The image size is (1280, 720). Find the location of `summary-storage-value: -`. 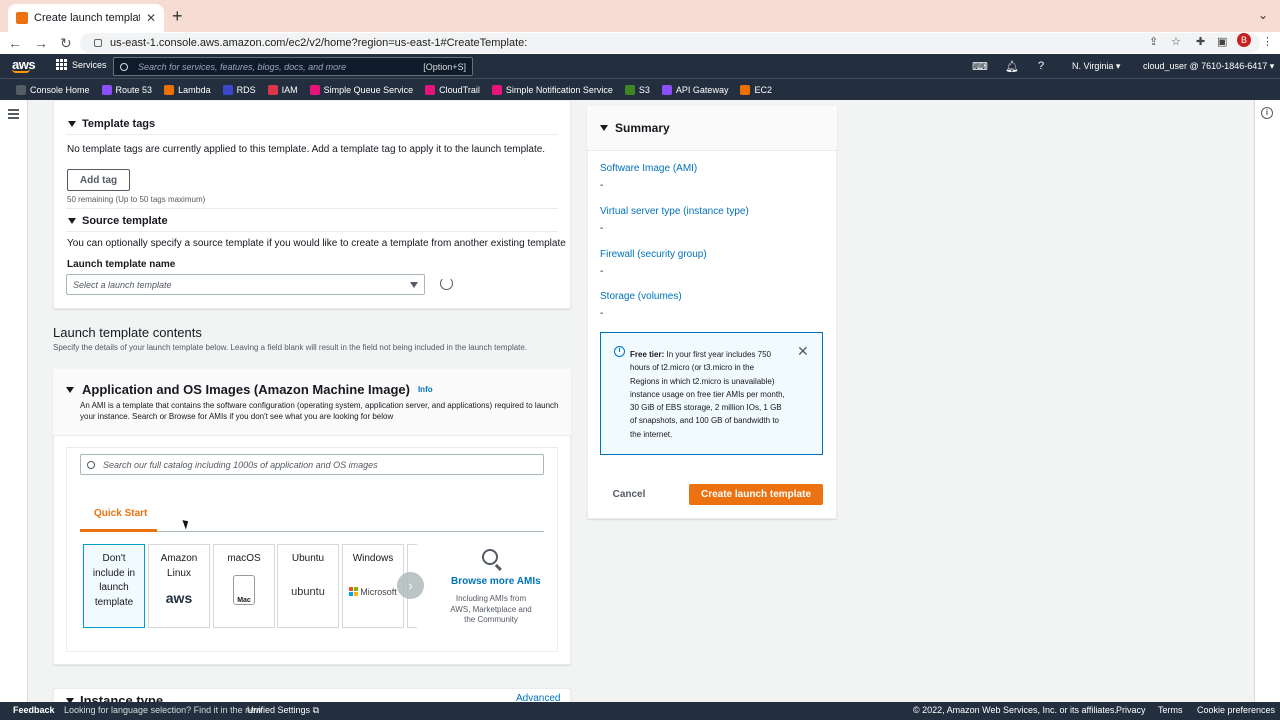

summary-storage-value: - is located at coordinates (602, 313).